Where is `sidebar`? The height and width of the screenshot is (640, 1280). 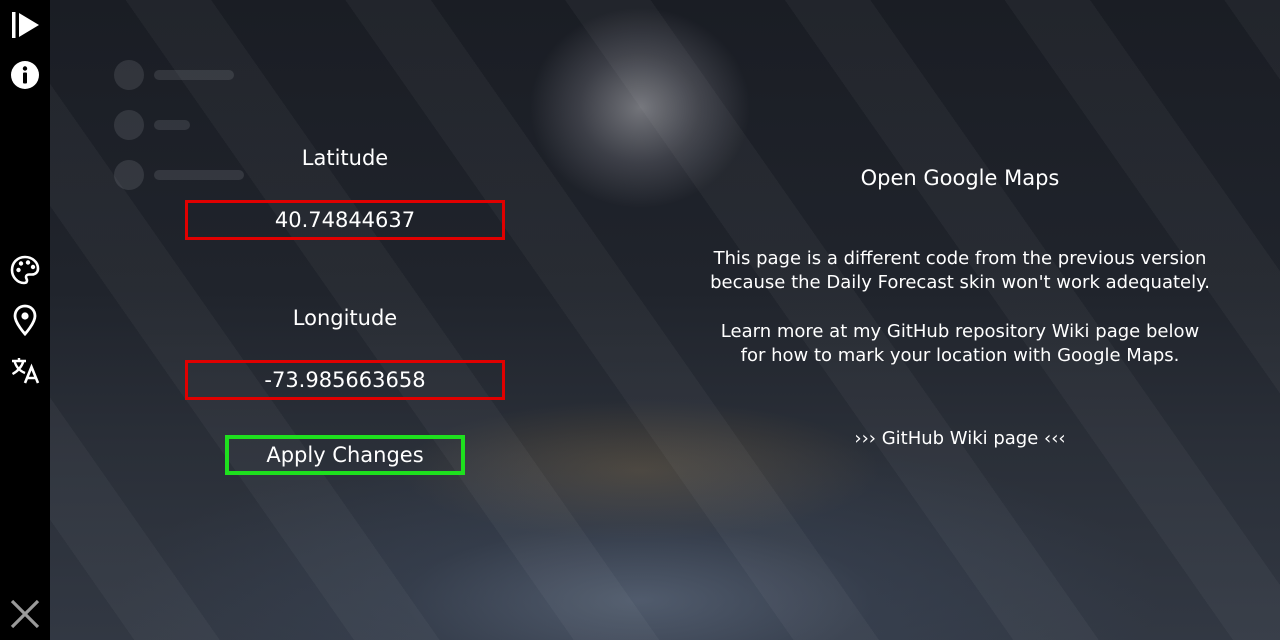 sidebar is located at coordinates (25, 320).